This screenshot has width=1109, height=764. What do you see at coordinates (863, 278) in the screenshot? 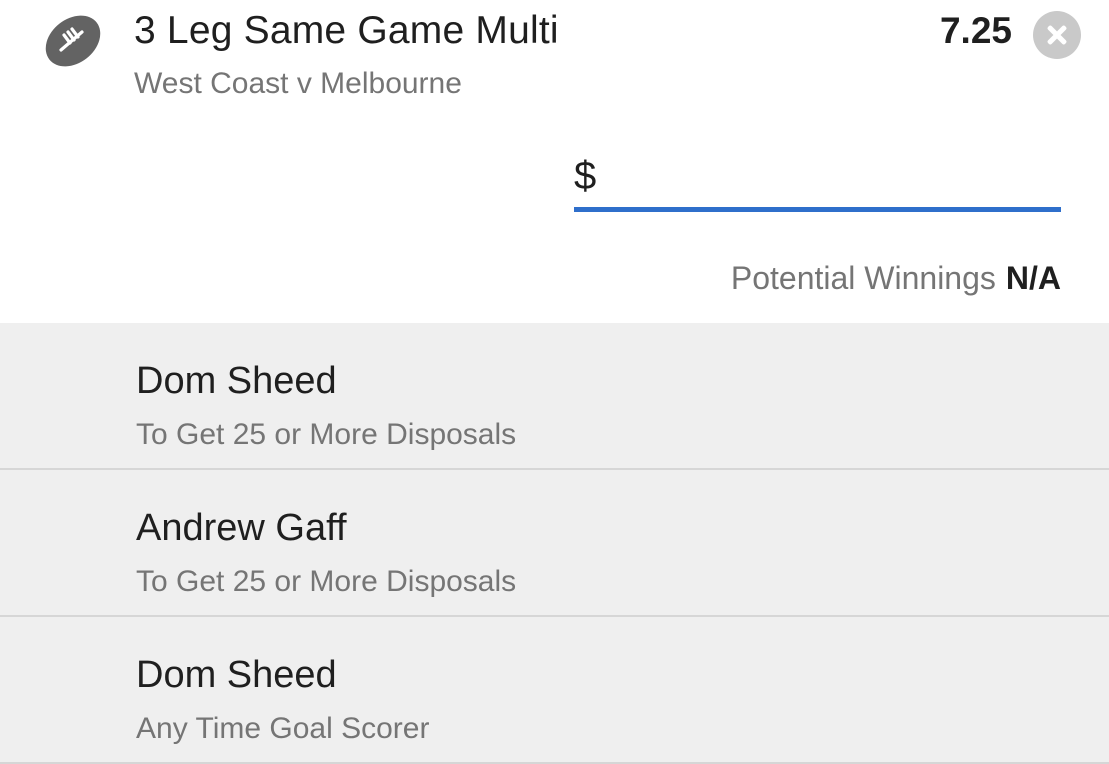
I see `potential-winnings-label: Potential Winnings` at bounding box center [863, 278].